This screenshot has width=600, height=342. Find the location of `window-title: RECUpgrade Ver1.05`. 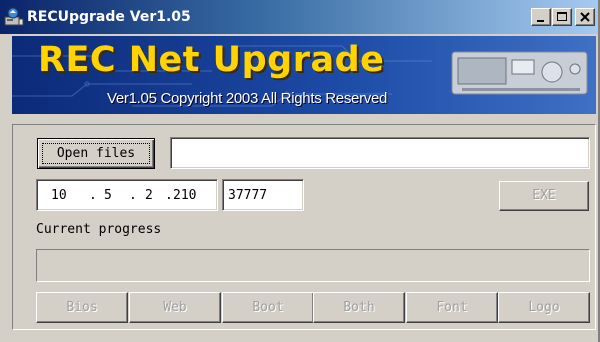

window-title: RECUpgrade Ver1.05 is located at coordinates (109, 17).